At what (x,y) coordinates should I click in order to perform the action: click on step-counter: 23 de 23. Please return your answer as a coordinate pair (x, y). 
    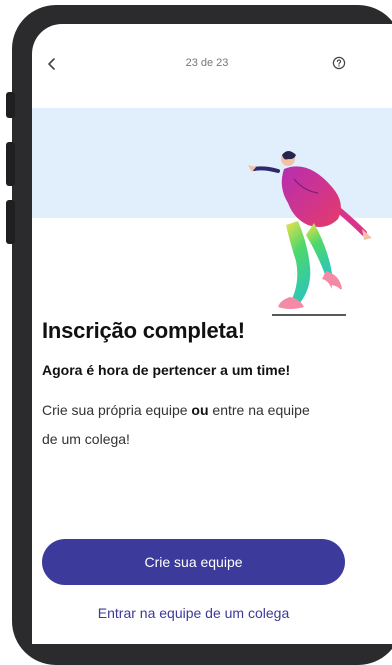
    Looking at the image, I should click on (207, 63).